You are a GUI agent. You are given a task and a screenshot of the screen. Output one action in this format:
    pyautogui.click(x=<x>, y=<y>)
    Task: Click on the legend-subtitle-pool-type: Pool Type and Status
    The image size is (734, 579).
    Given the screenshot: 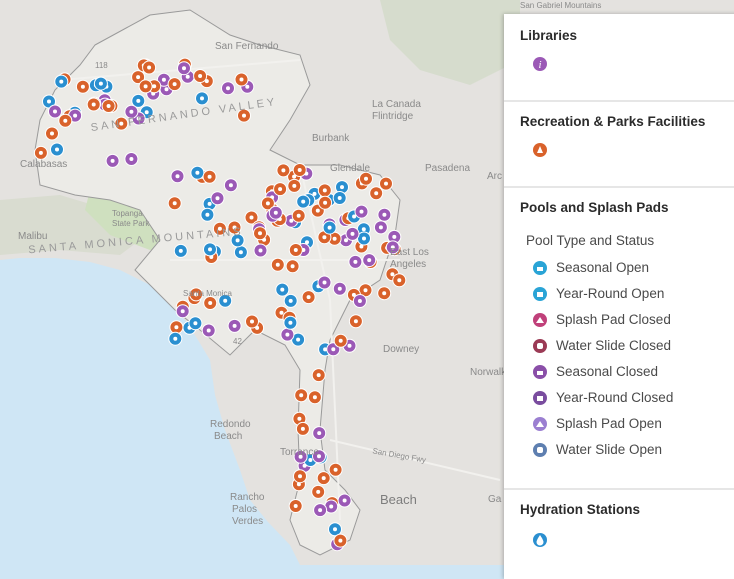 What is the action you would take?
    pyautogui.click(x=590, y=240)
    